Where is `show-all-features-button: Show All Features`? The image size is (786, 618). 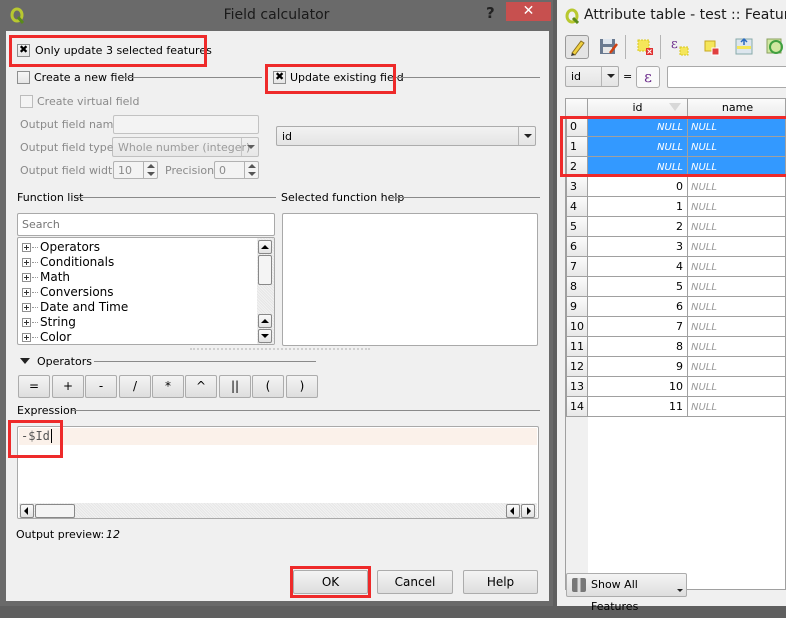 show-all-features-button: Show All Features is located at coordinates (626, 593).